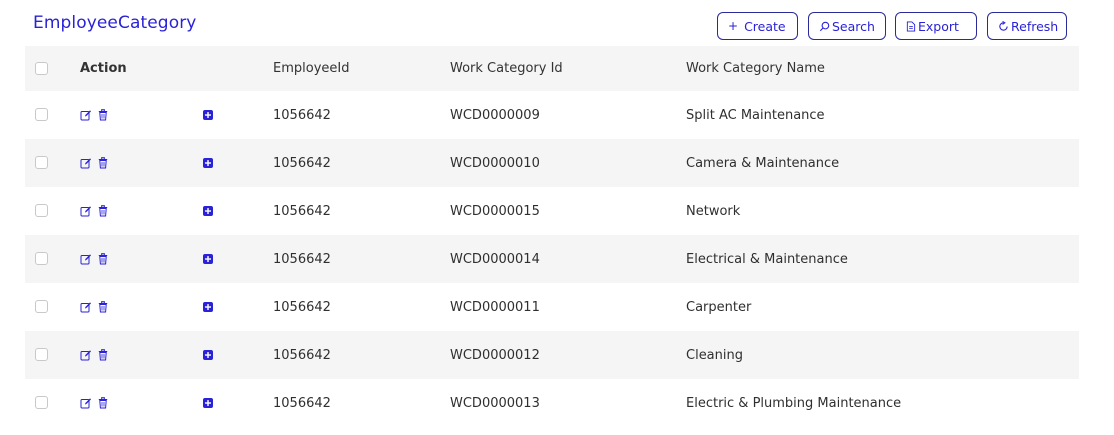 The image size is (1114, 435). I want to click on cell-work-category-id: WCD0000014, so click(495, 259).